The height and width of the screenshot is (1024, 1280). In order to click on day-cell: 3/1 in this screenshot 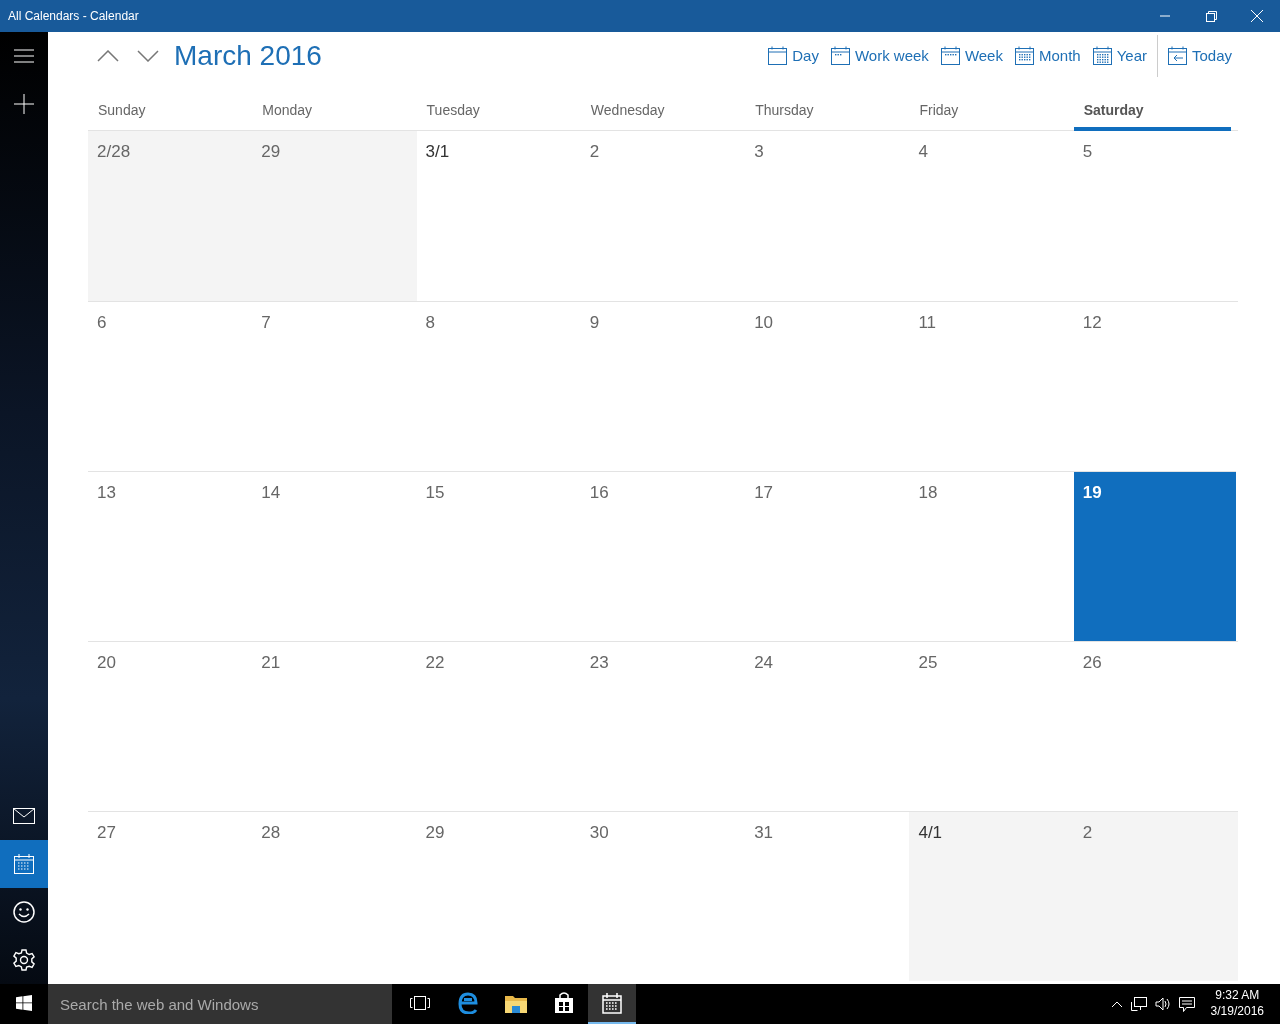, I will do `click(498, 216)`.